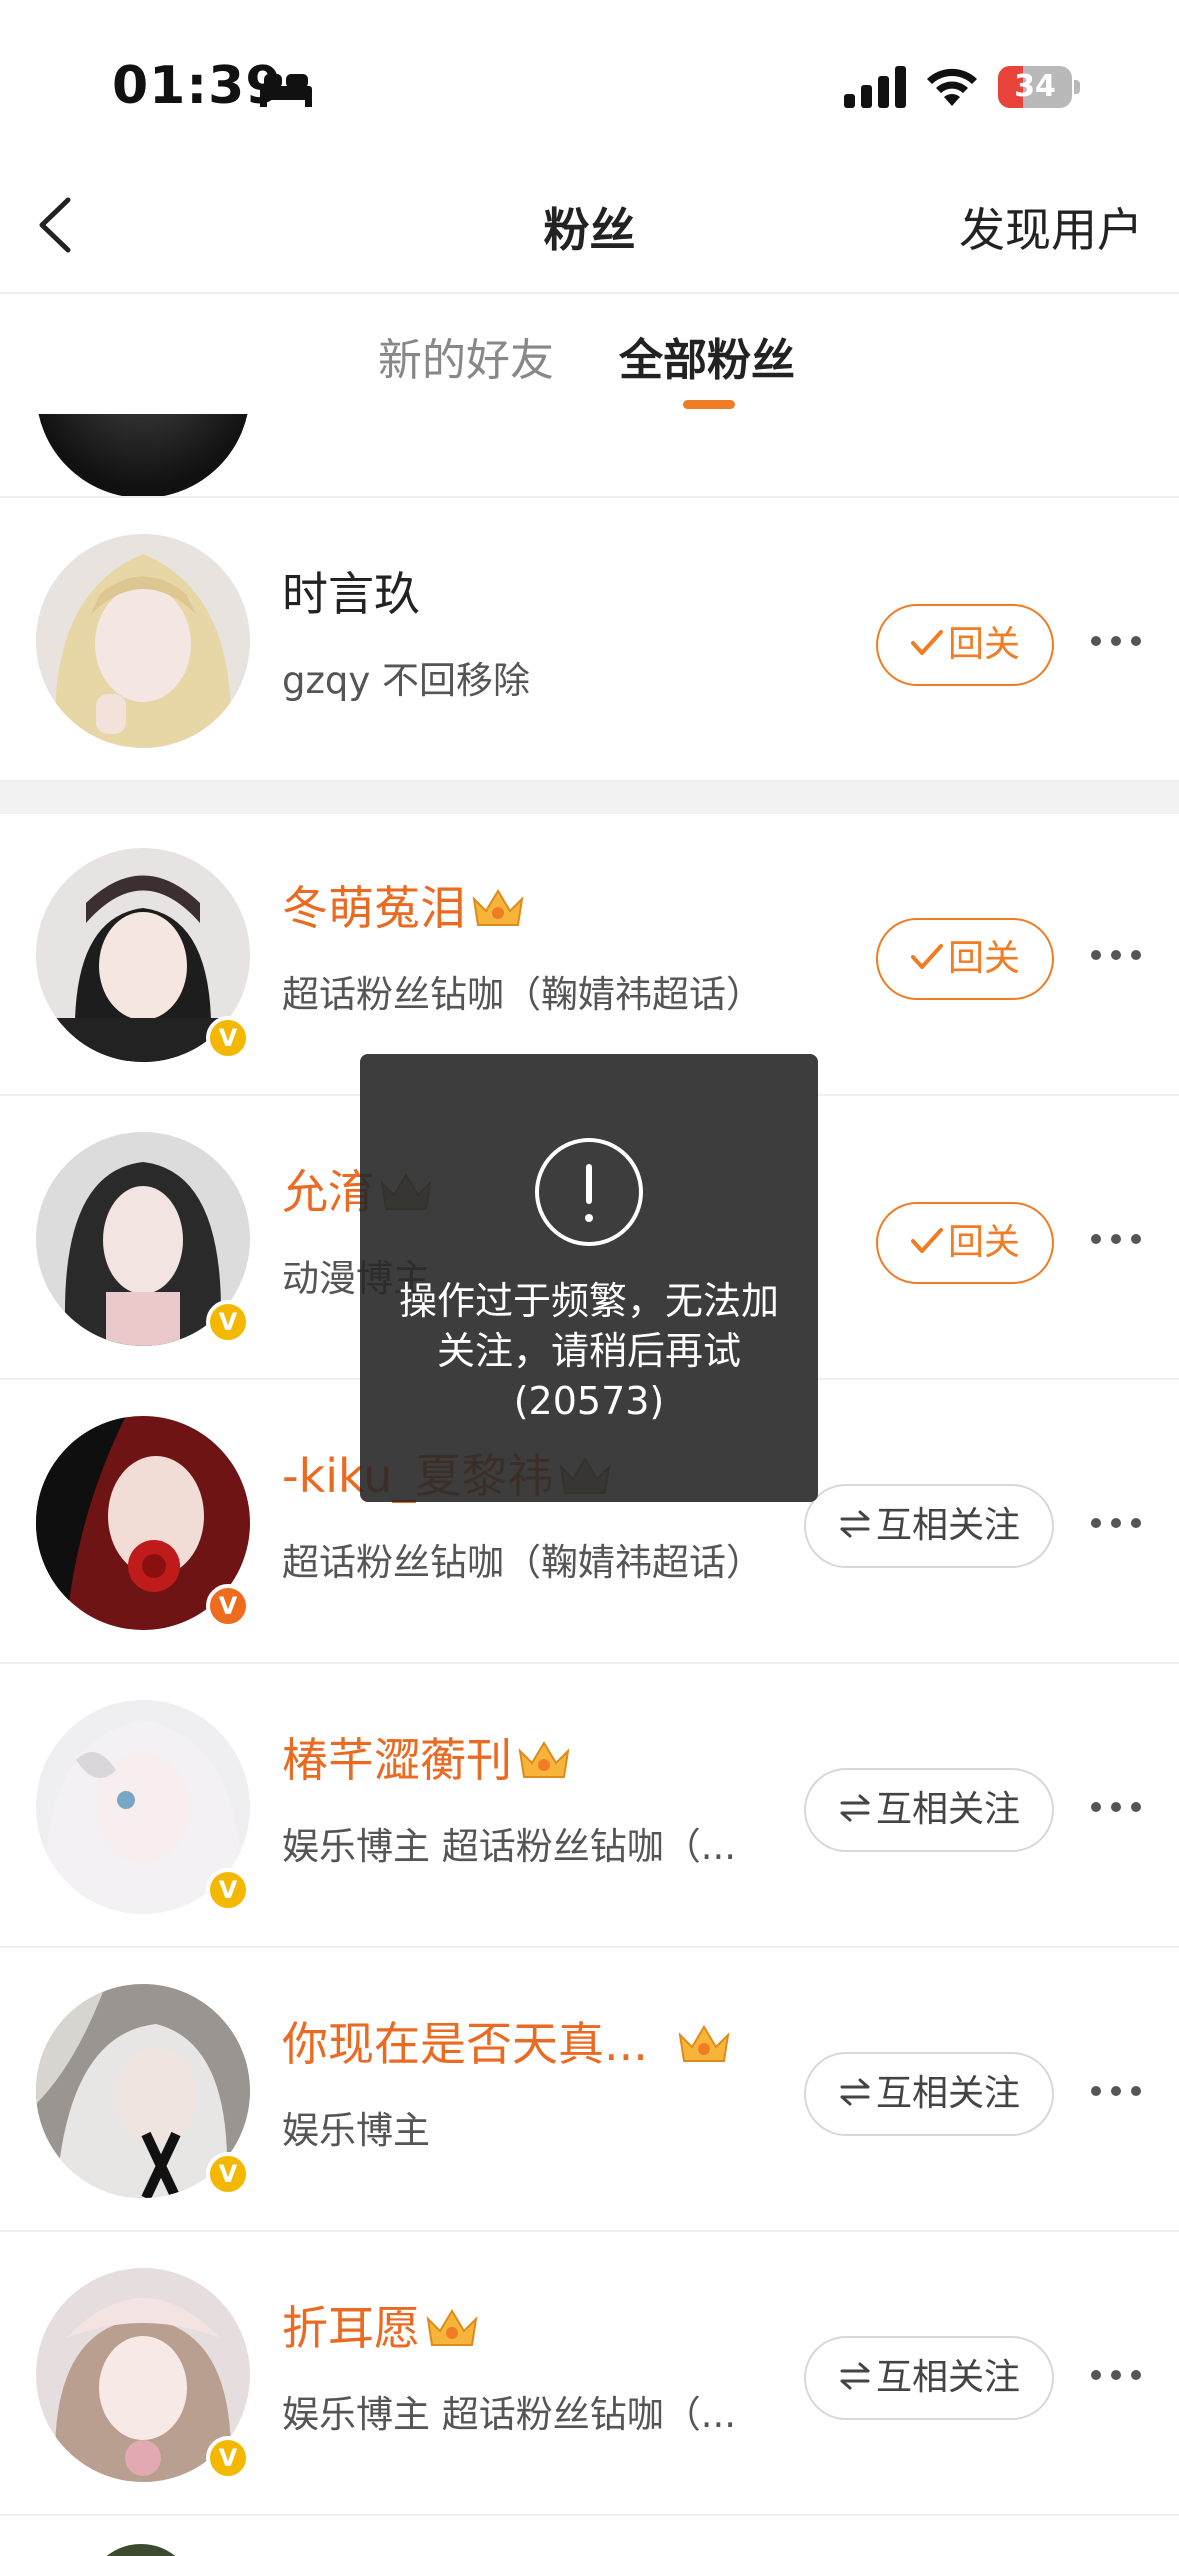  I want to click on signal-icon, so click(875, 87).